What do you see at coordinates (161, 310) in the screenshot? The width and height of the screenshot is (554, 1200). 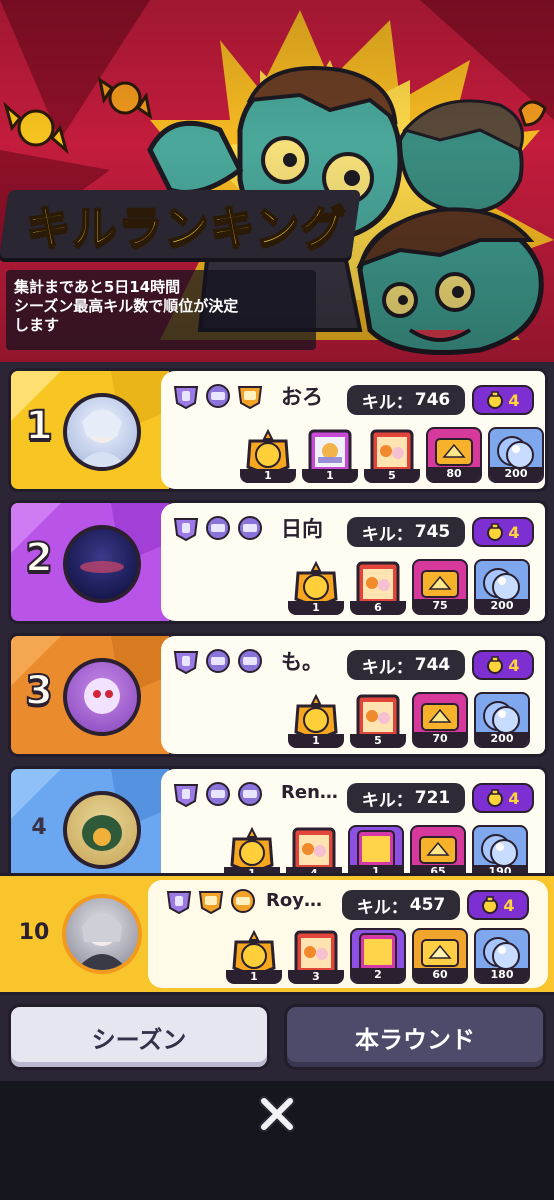 I see `ranking-info-box: 集計まであと5日14時間 シーズン最高キル数で順位が決定 します` at bounding box center [161, 310].